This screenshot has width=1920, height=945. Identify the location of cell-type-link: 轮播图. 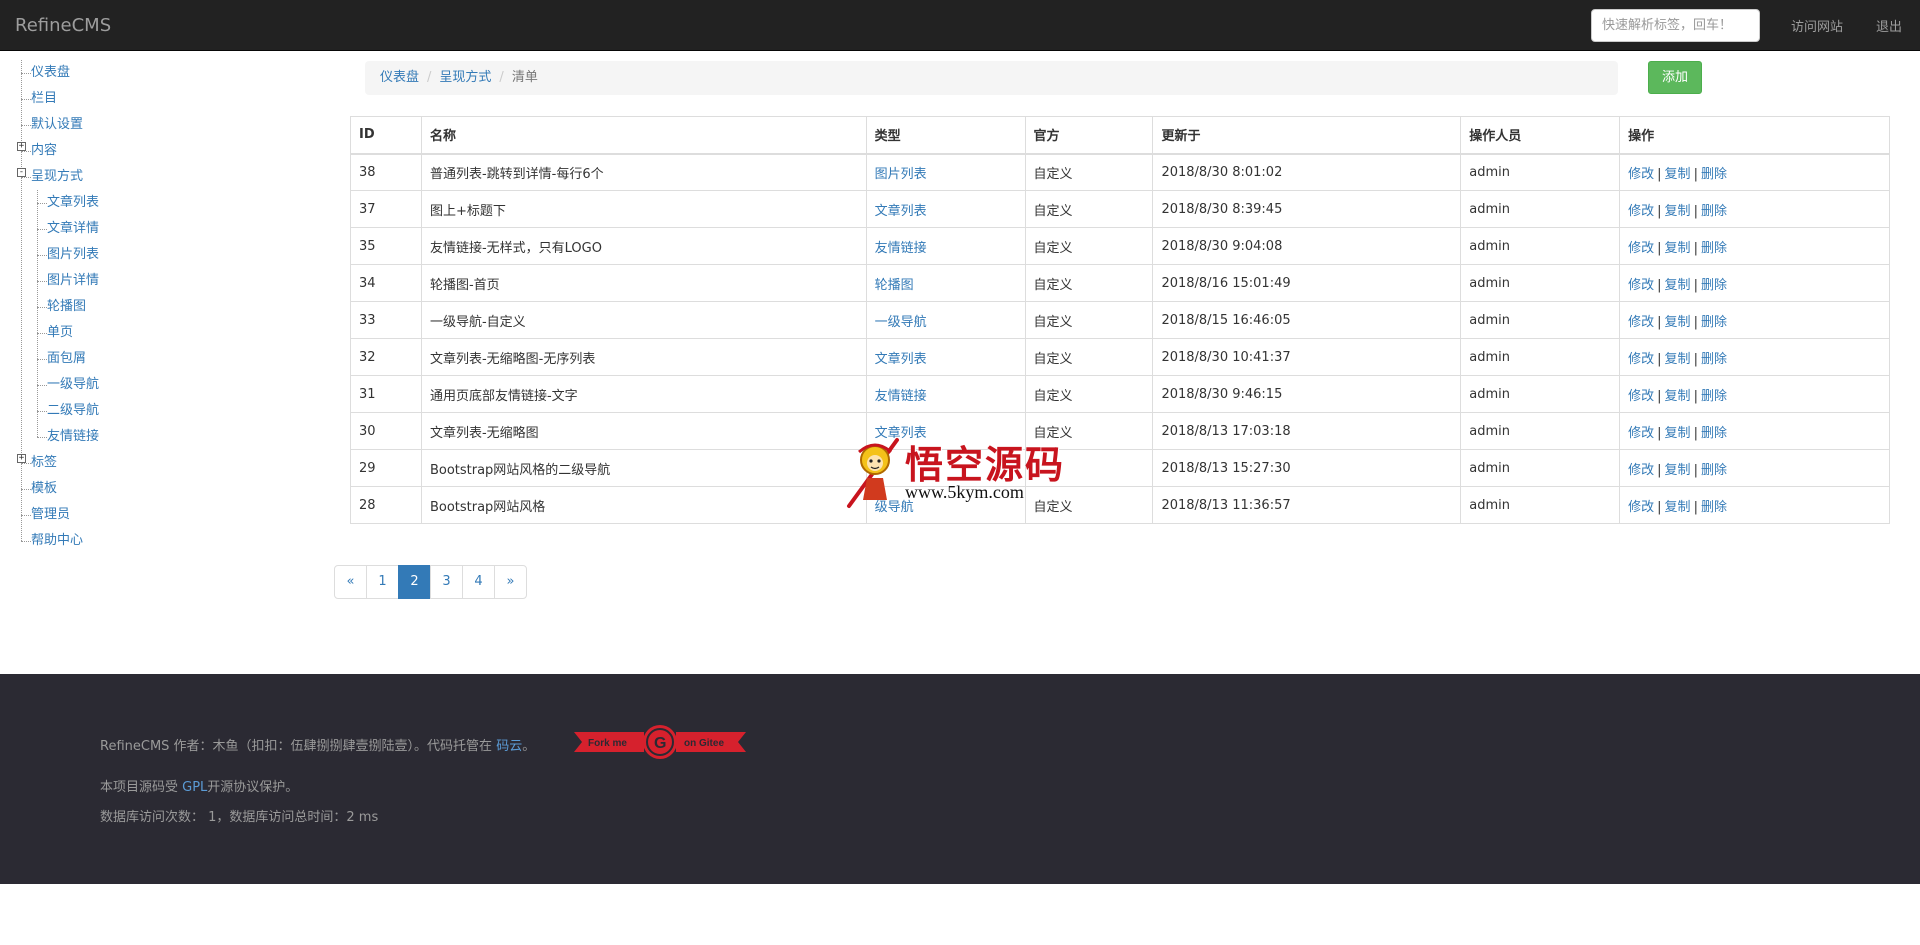
(894, 285).